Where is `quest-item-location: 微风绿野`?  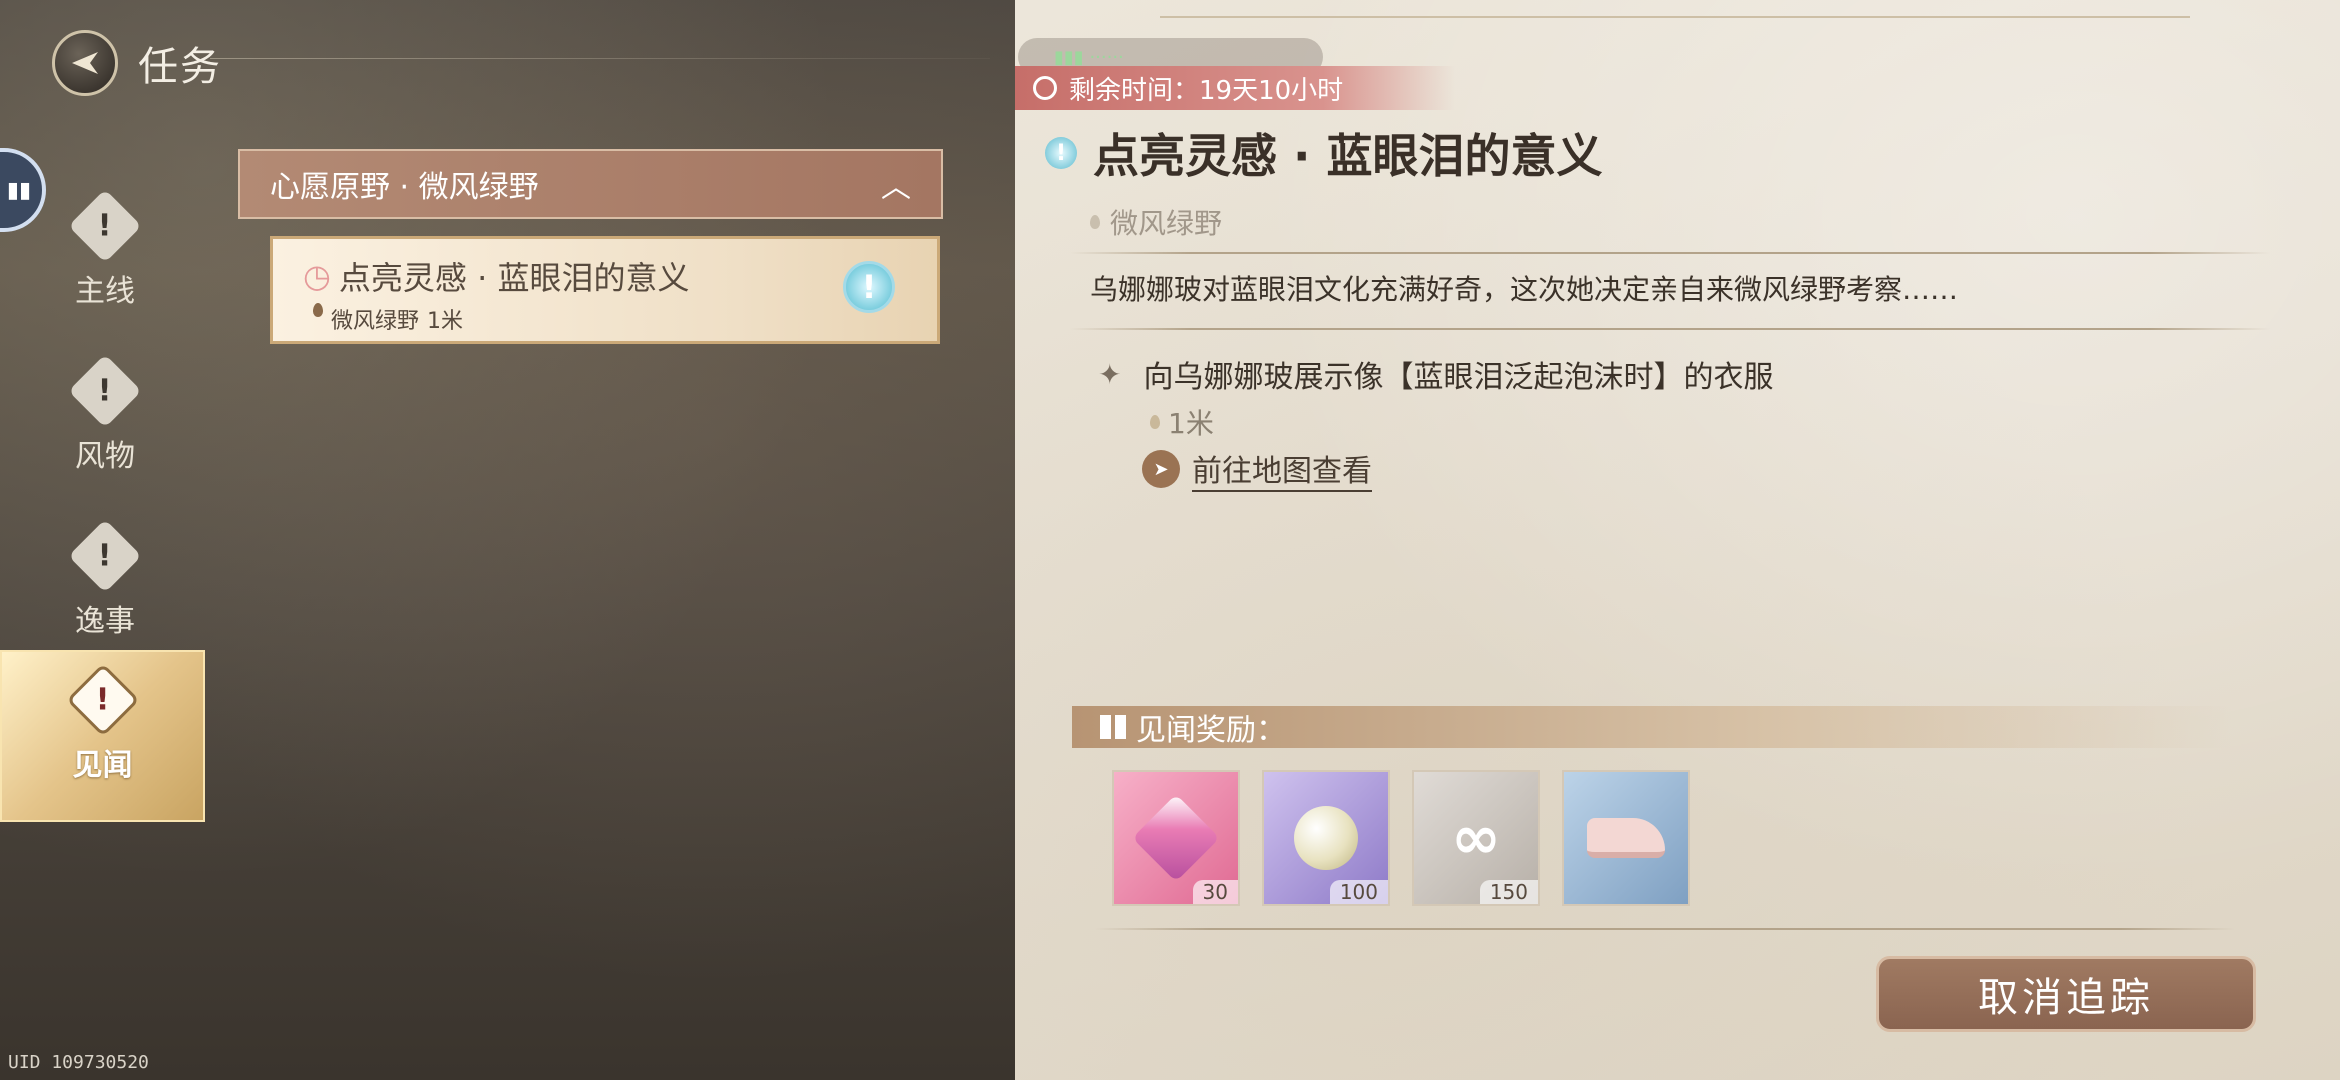 quest-item-location: 微风绿野 is located at coordinates (375, 321).